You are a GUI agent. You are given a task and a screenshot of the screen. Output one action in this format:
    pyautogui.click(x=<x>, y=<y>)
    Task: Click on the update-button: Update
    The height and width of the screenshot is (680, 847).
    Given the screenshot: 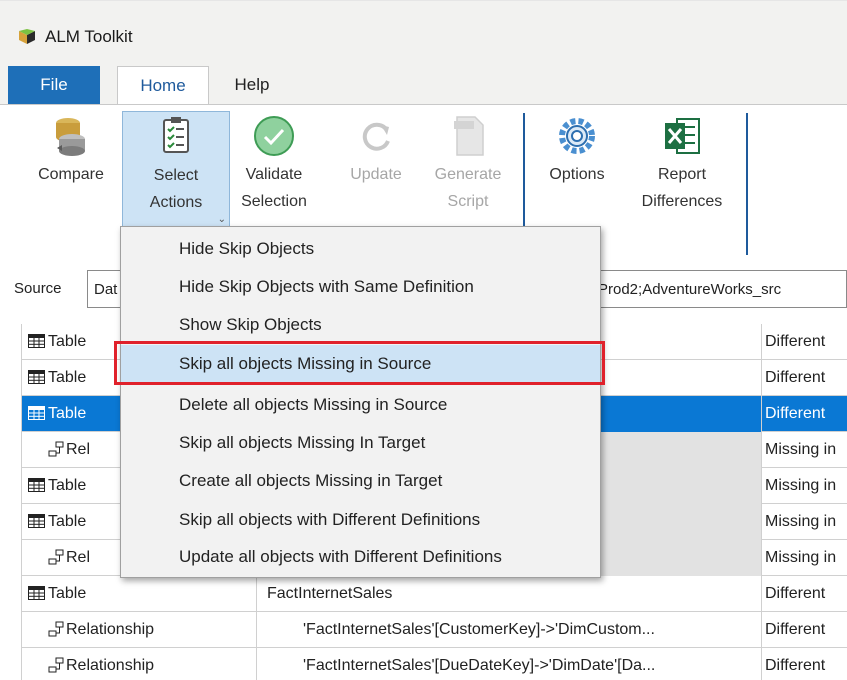 What is the action you would take?
    pyautogui.click(x=376, y=150)
    